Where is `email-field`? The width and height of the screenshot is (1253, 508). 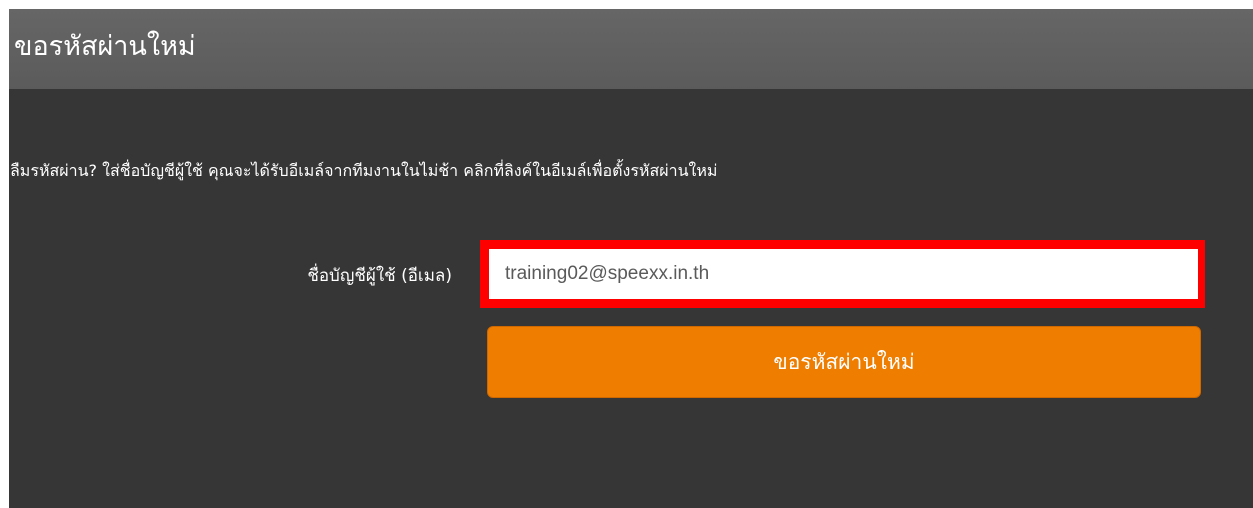 email-field is located at coordinates (843, 274).